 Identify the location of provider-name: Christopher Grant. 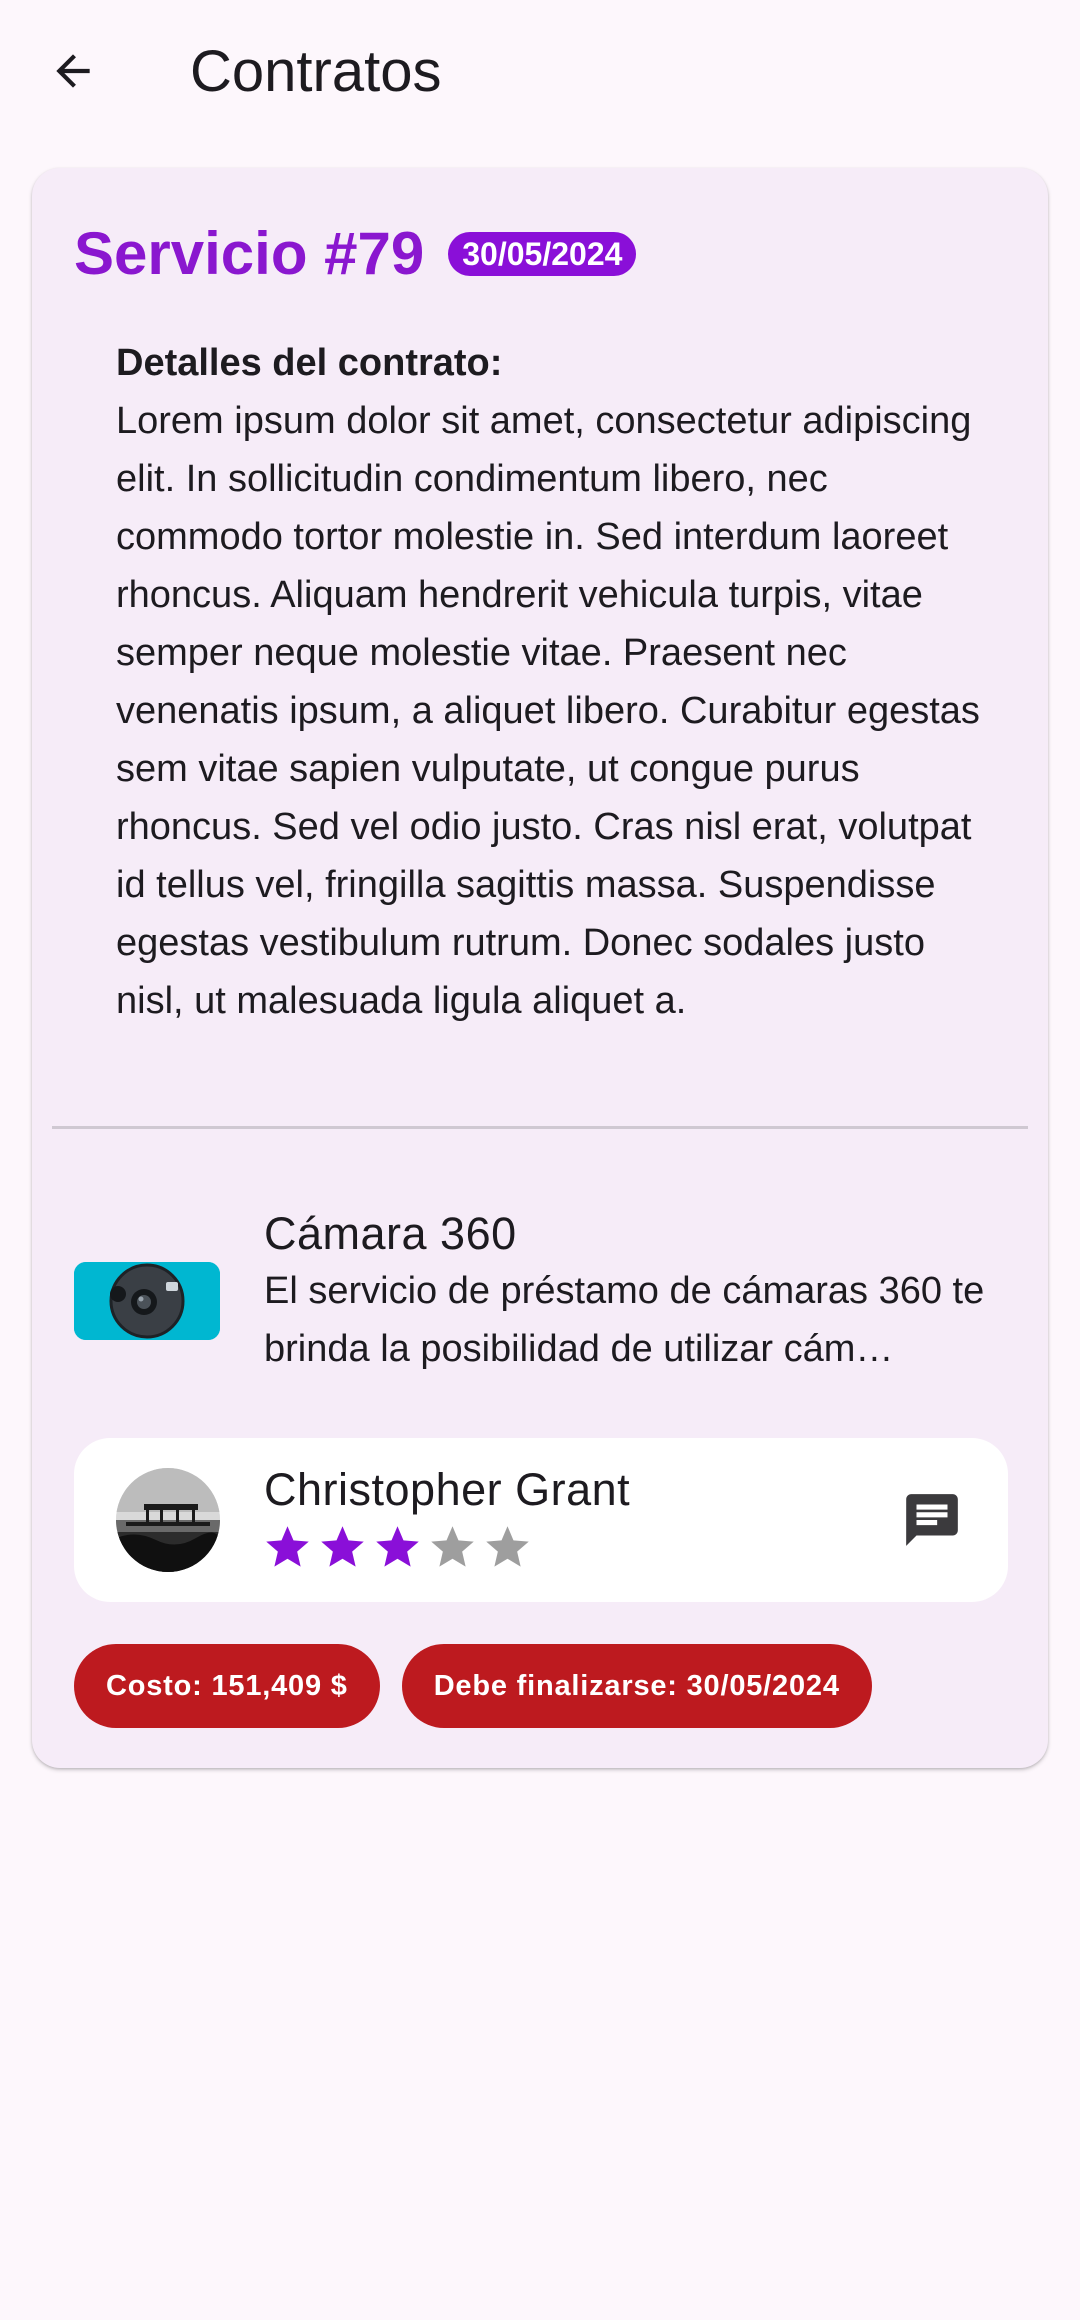
(447, 1489).